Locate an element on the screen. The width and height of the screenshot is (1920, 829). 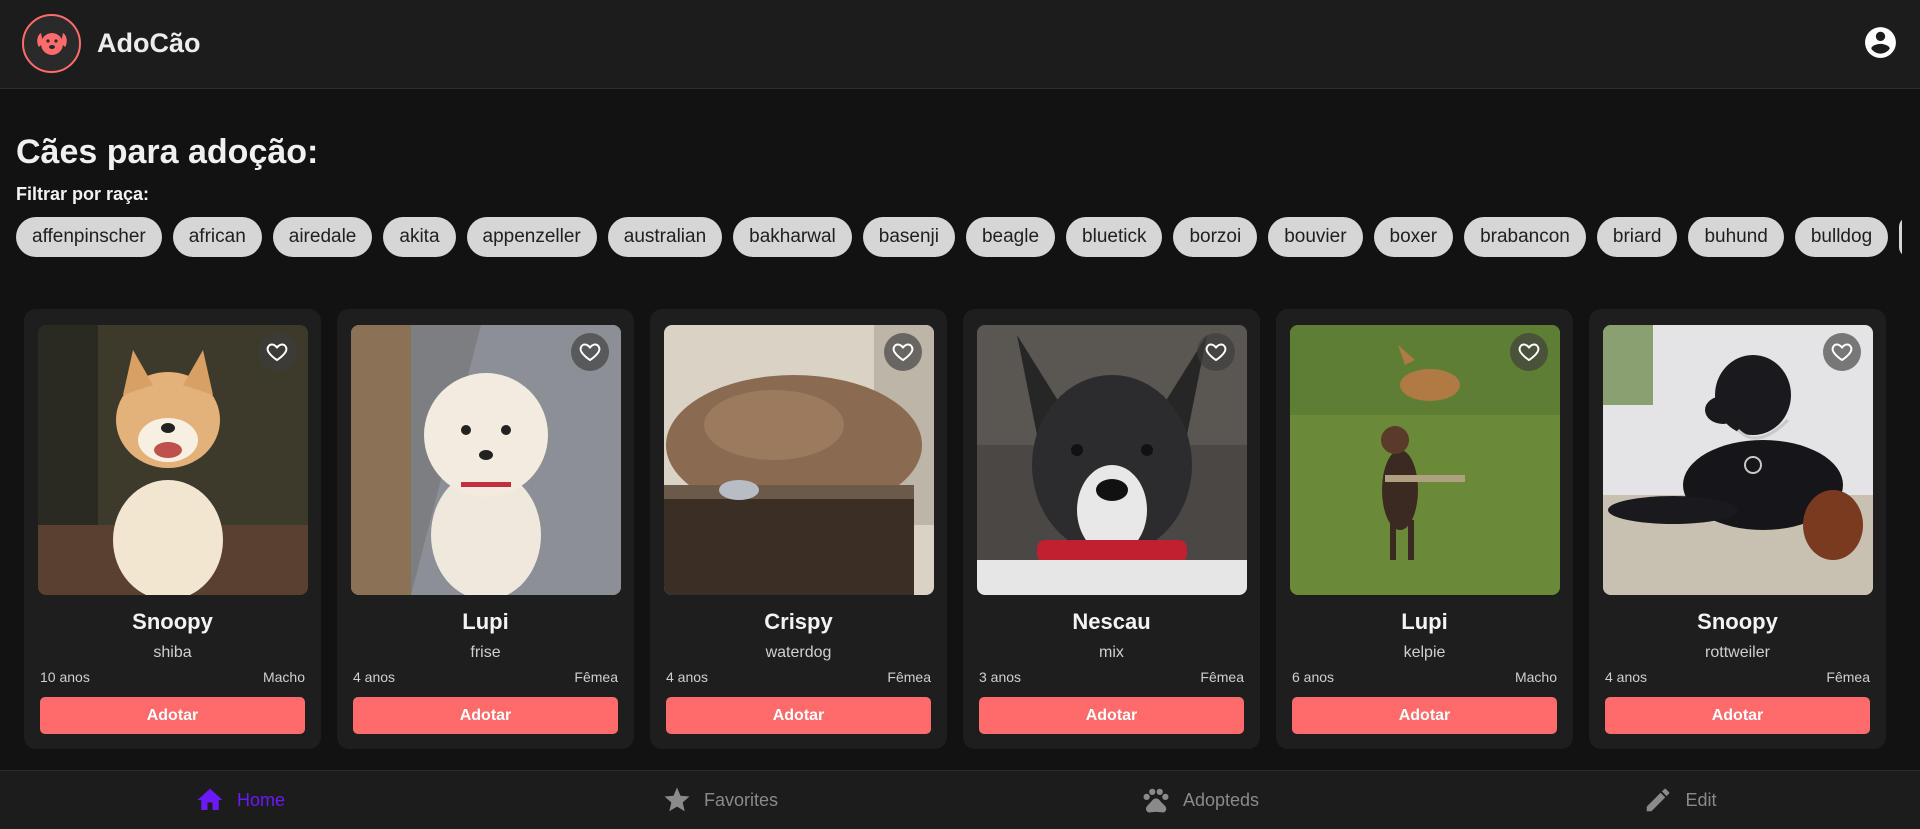
dog-breed: rottweiler is located at coordinates (1737, 652).